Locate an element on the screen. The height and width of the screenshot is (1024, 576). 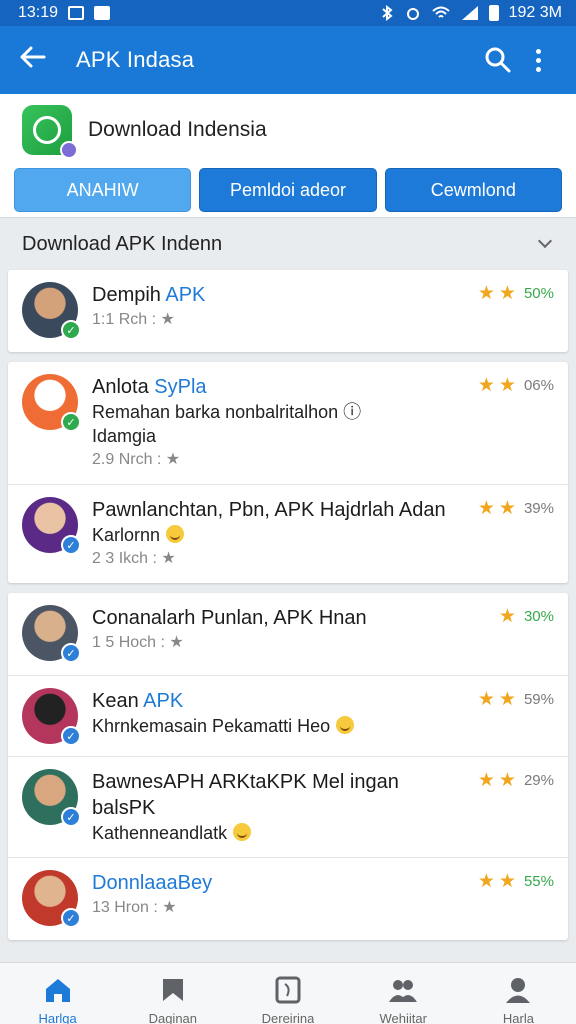
app-name: Download Indensia is located at coordinates (177, 129).